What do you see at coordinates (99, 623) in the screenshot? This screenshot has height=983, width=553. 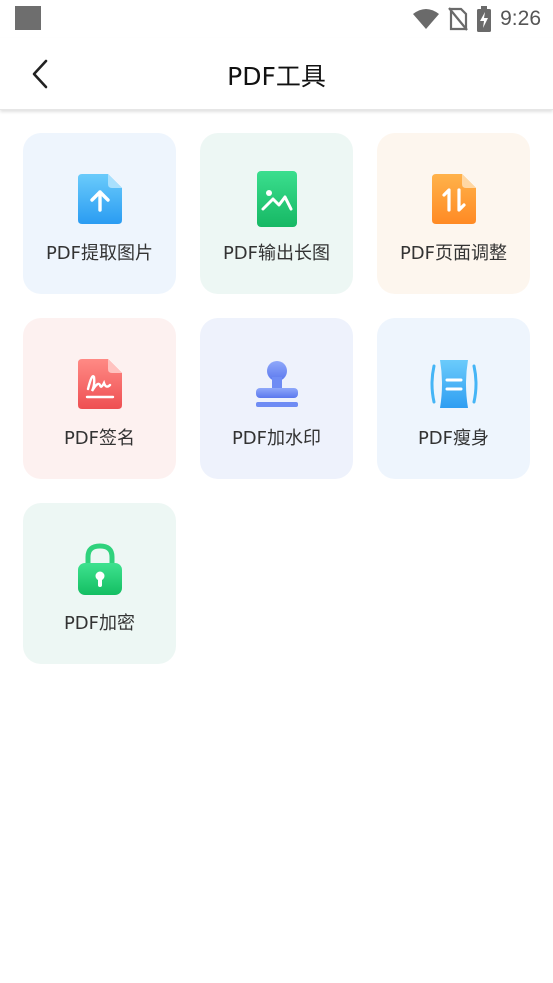 I see `tool-label: PDF加密` at bounding box center [99, 623].